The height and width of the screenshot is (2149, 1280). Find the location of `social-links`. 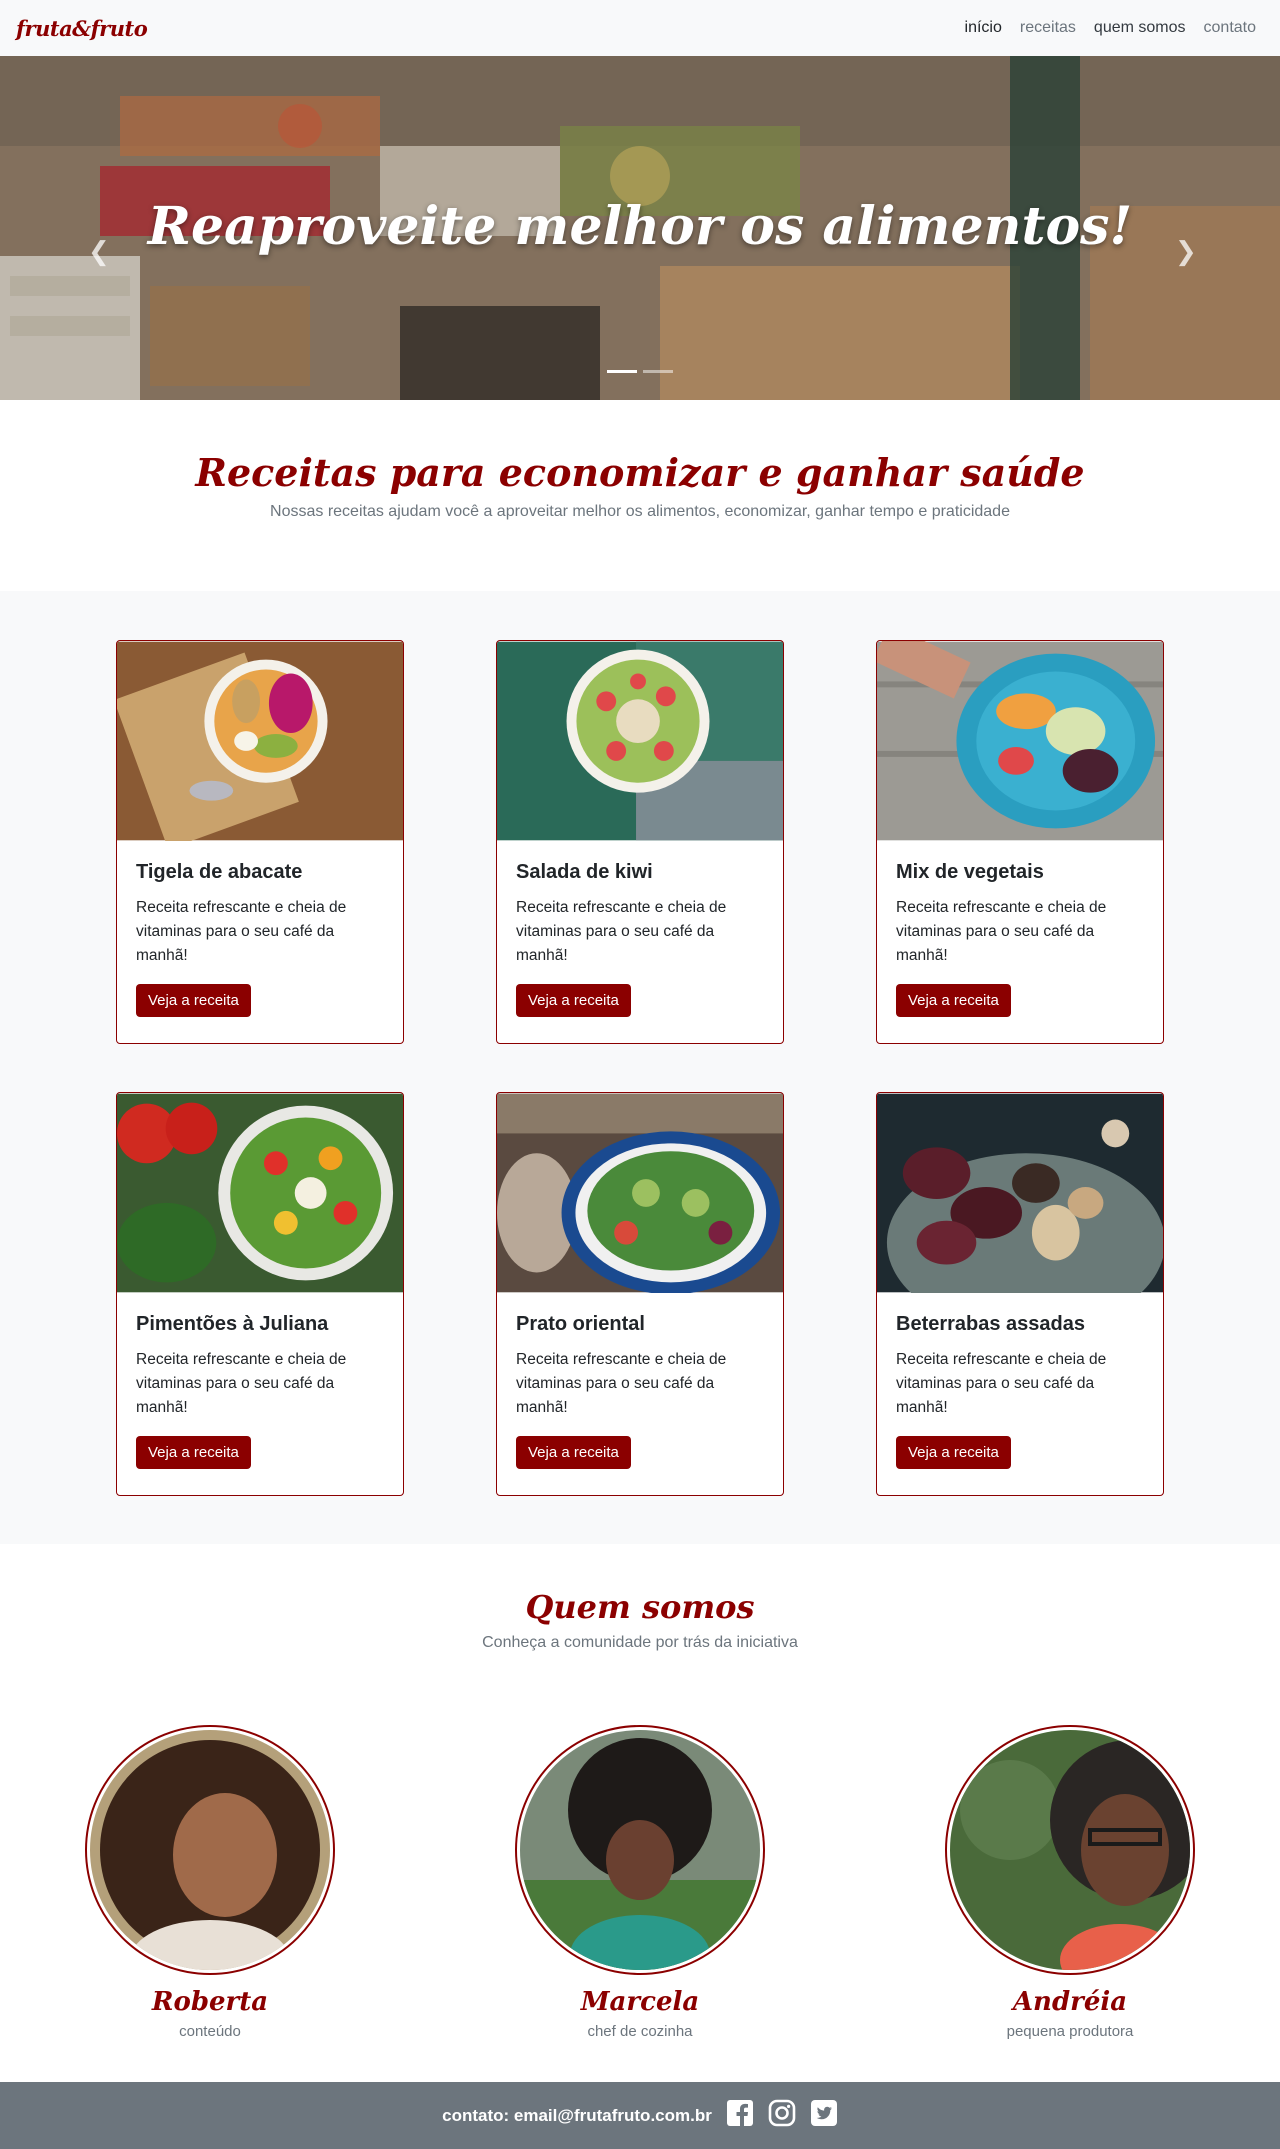

social-links is located at coordinates (782, 2115).